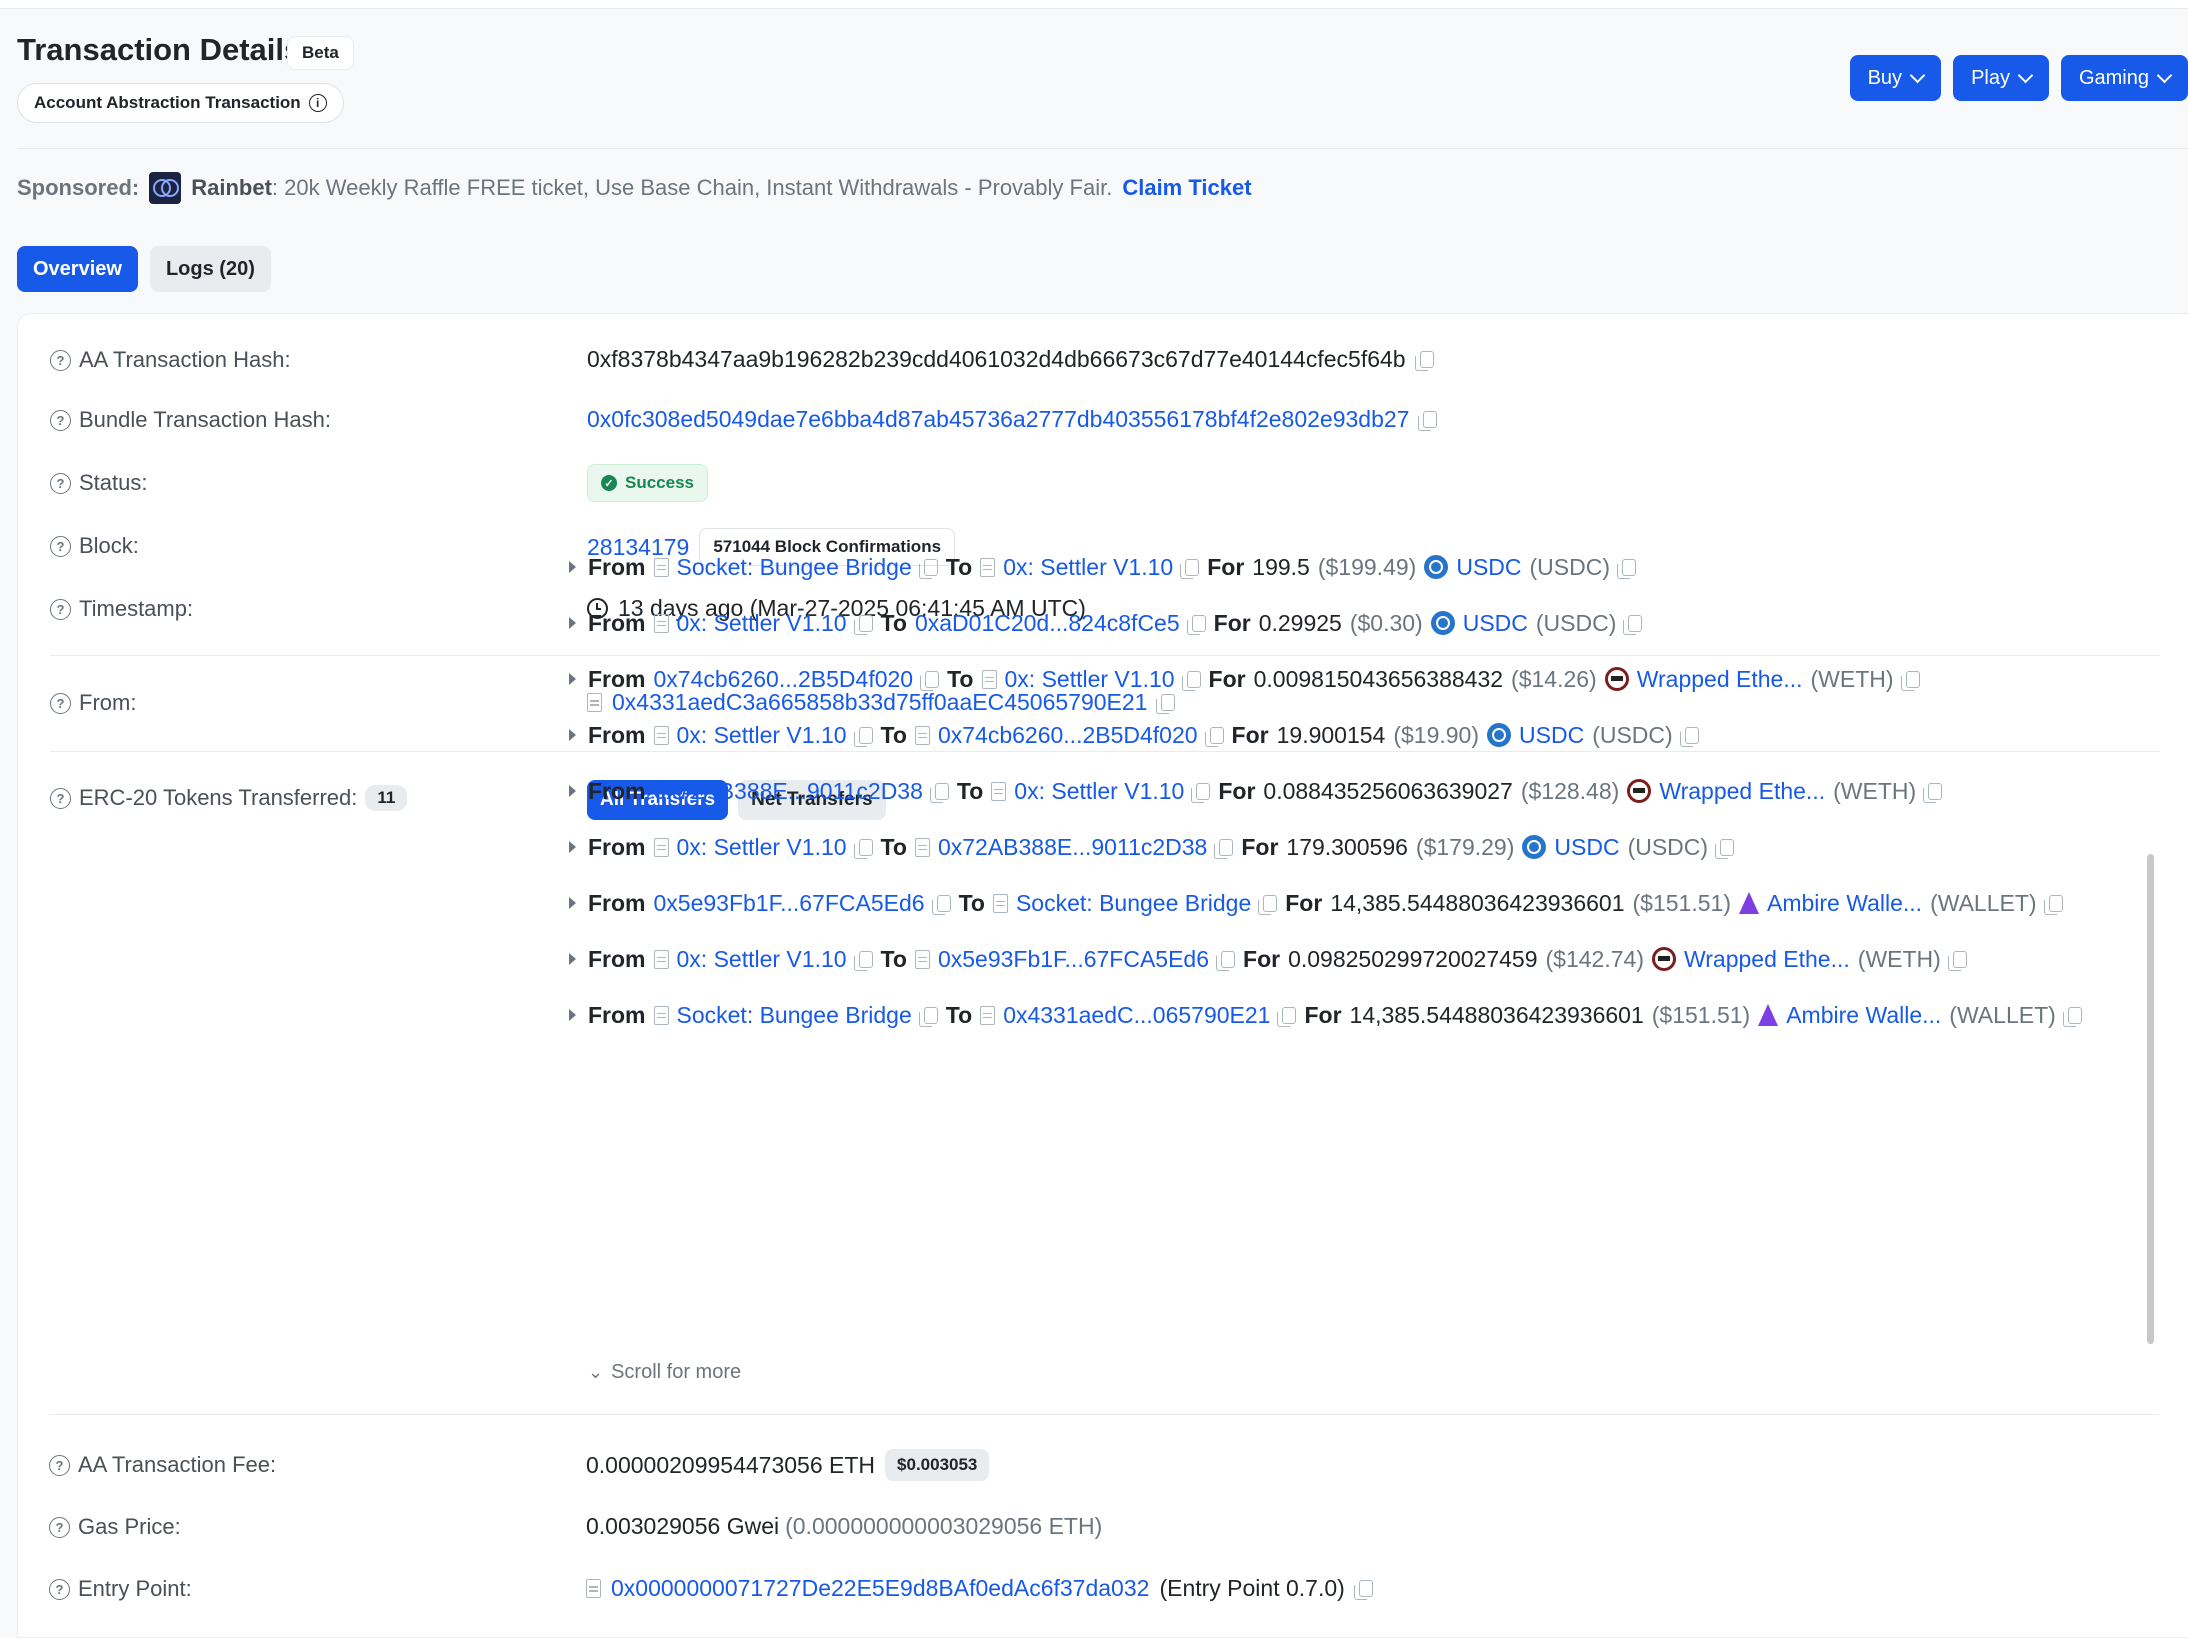 The width and height of the screenshot is (2188, 1638). I want to click on tab-overview: Overview, so click(77, 269).